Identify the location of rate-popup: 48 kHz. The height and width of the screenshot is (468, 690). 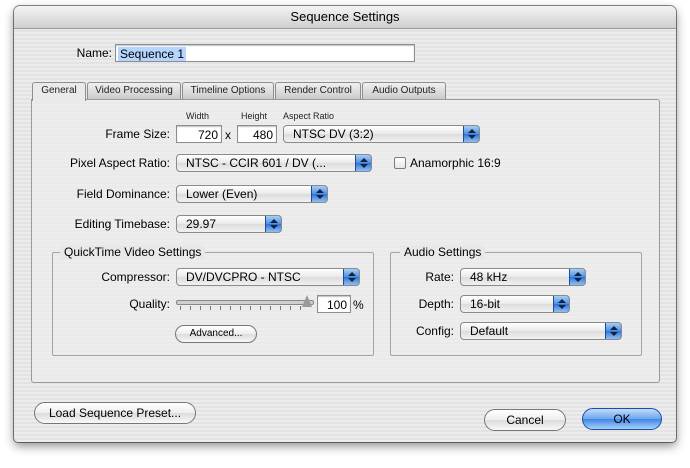
(523, 277).